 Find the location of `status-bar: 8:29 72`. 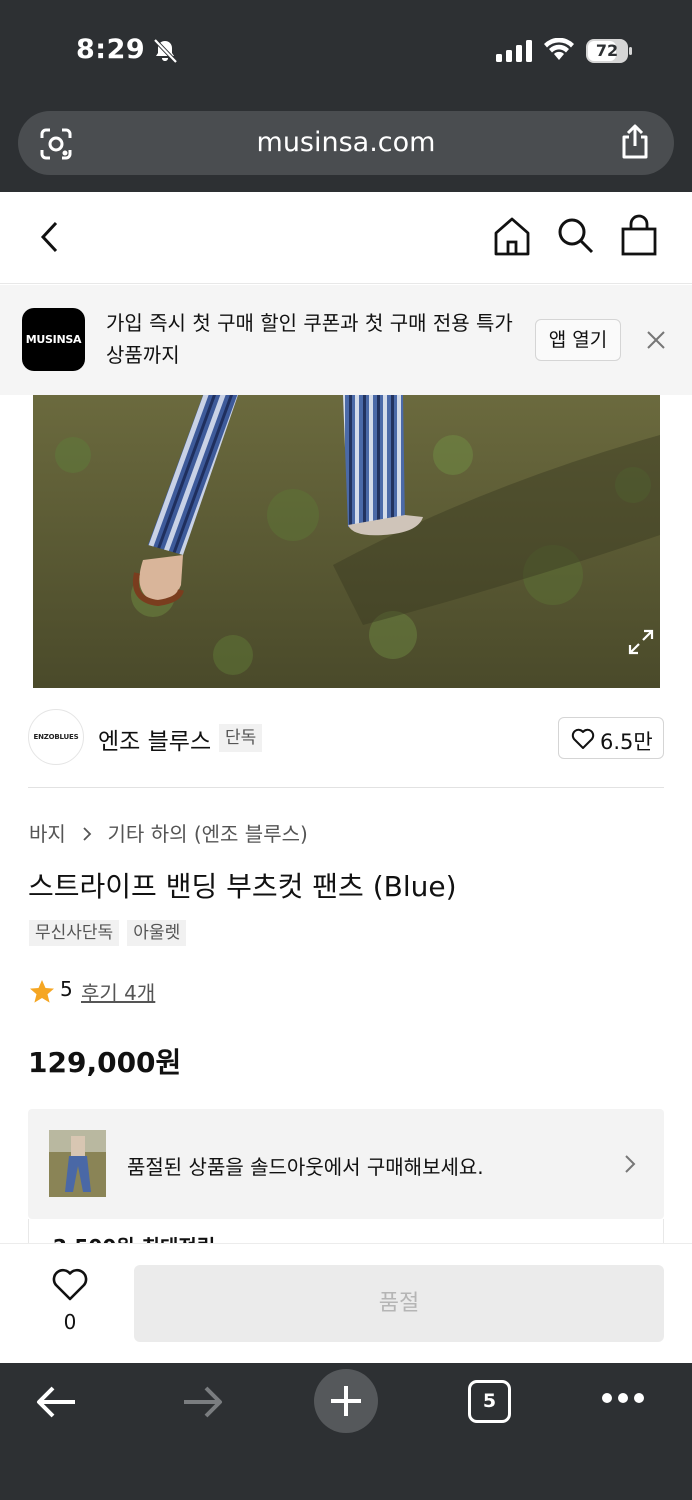

status-bar: 8:29 72 is located at coordinates (346, 50).